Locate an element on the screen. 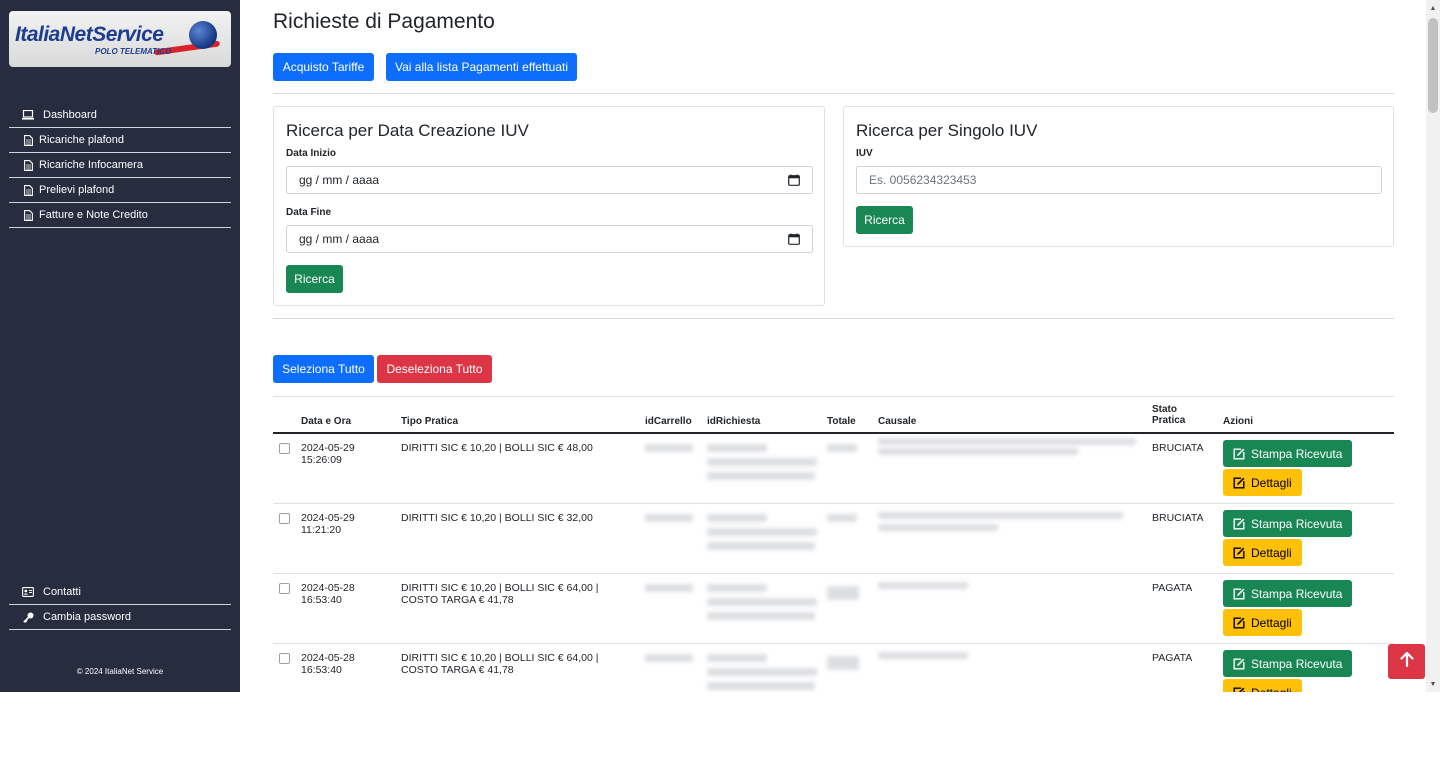 The width and height of the screenshot is (1440, 762). brand-logo: ItaliaNetService POLO TELEMATICO is located at coordinates (120, 39).